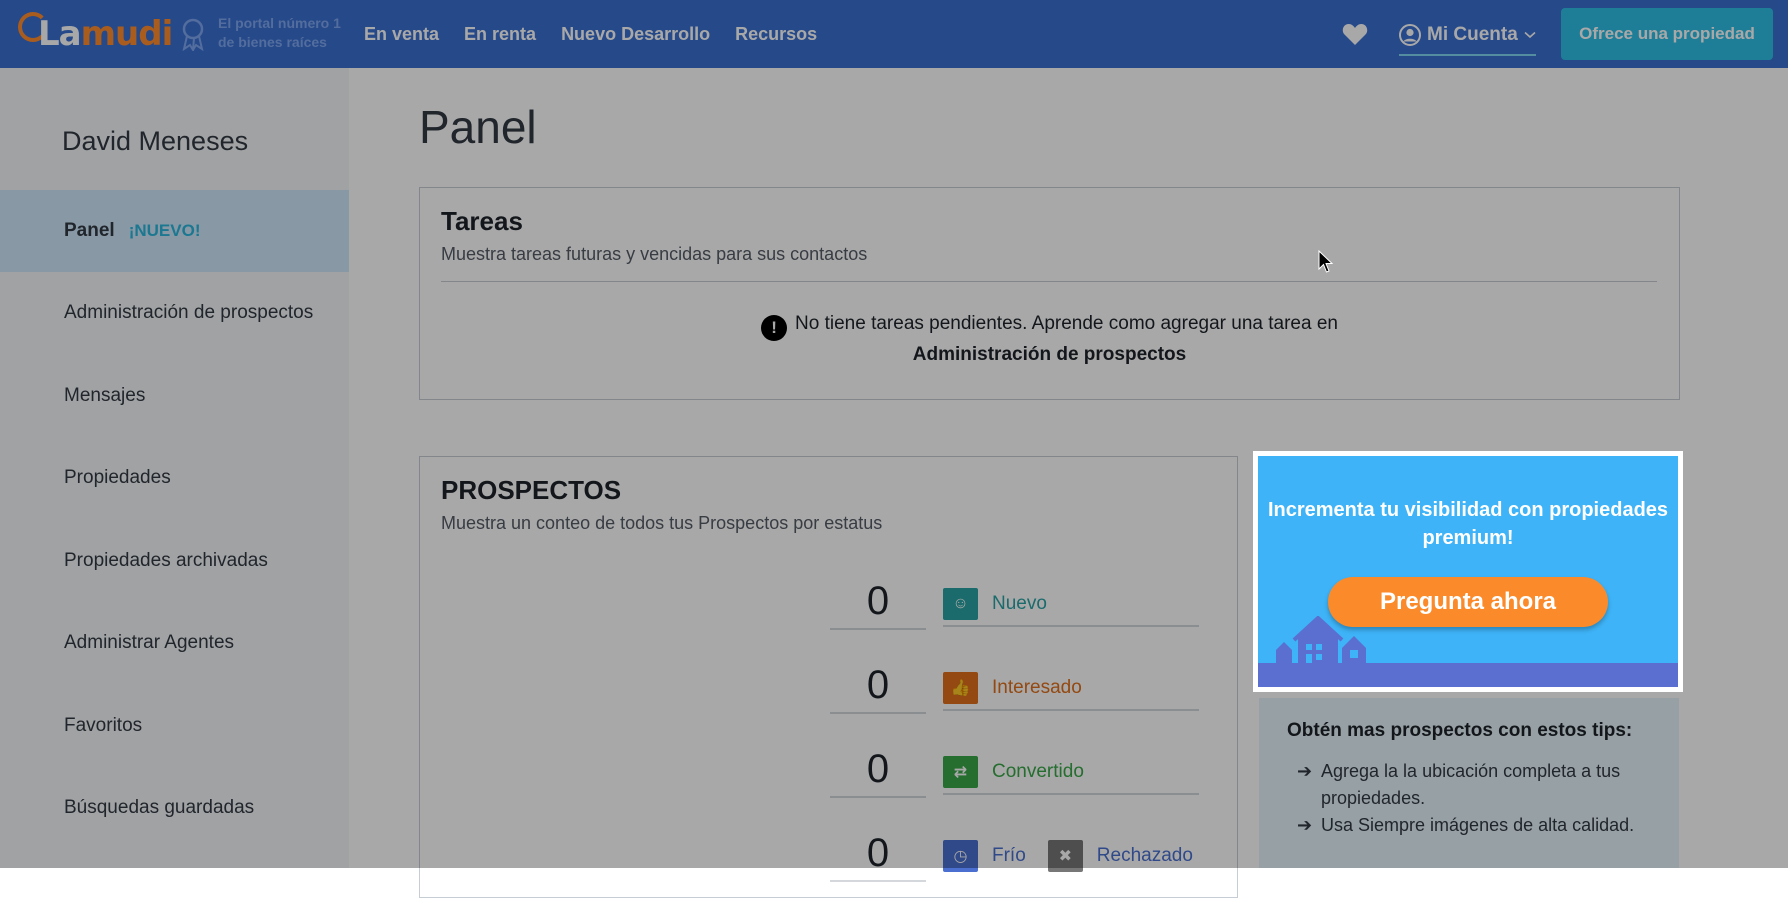 The height and width of the screenshot is (898, 1788). What do you see at coordinates (95, 34) in the screenshot?
I see `lamudi-logo: La mudi` at bounding box center [95, 34].